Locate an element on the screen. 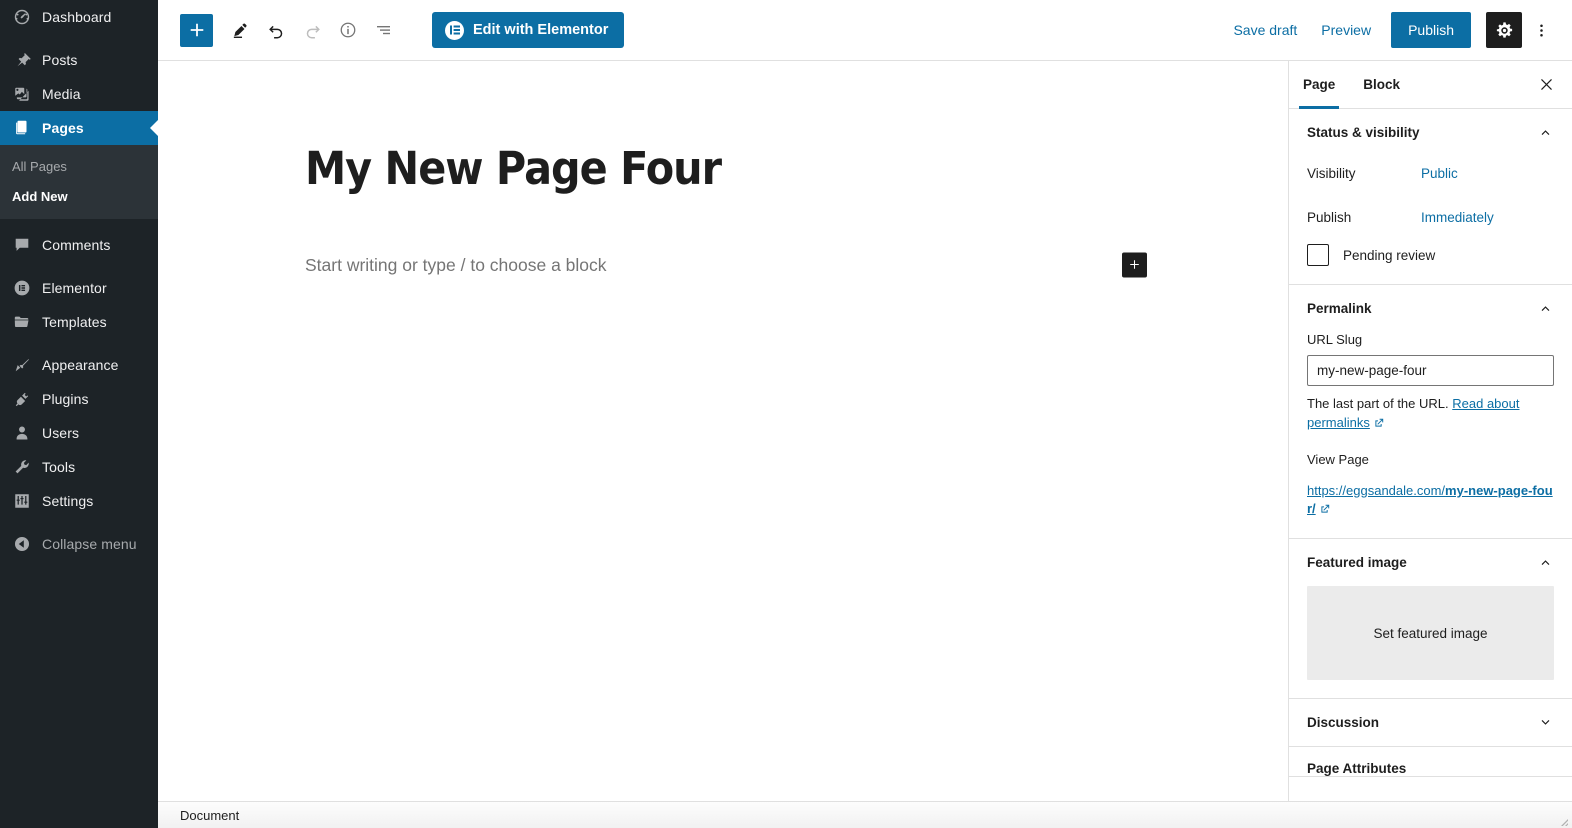  pending-review-label: Pending review is located at coordinates (1389, 255).